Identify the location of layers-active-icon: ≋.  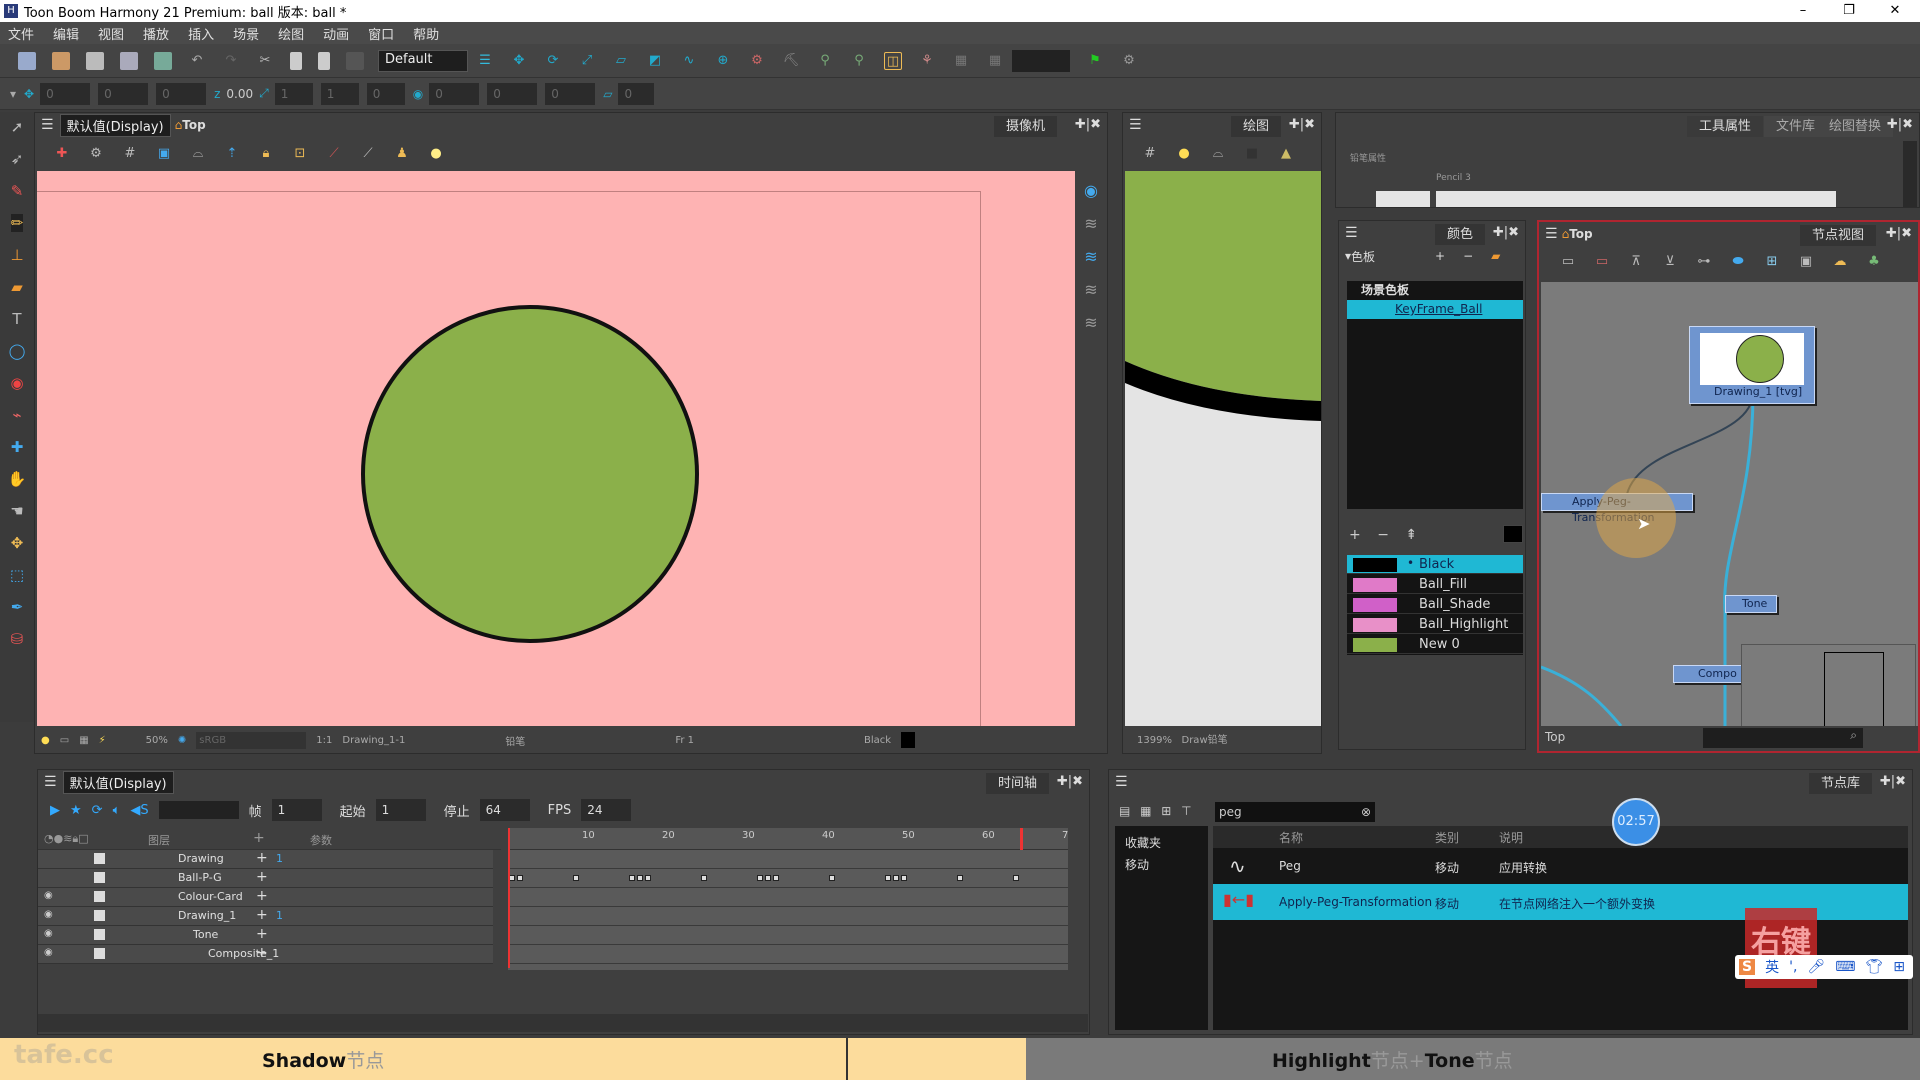
(1090, 256).